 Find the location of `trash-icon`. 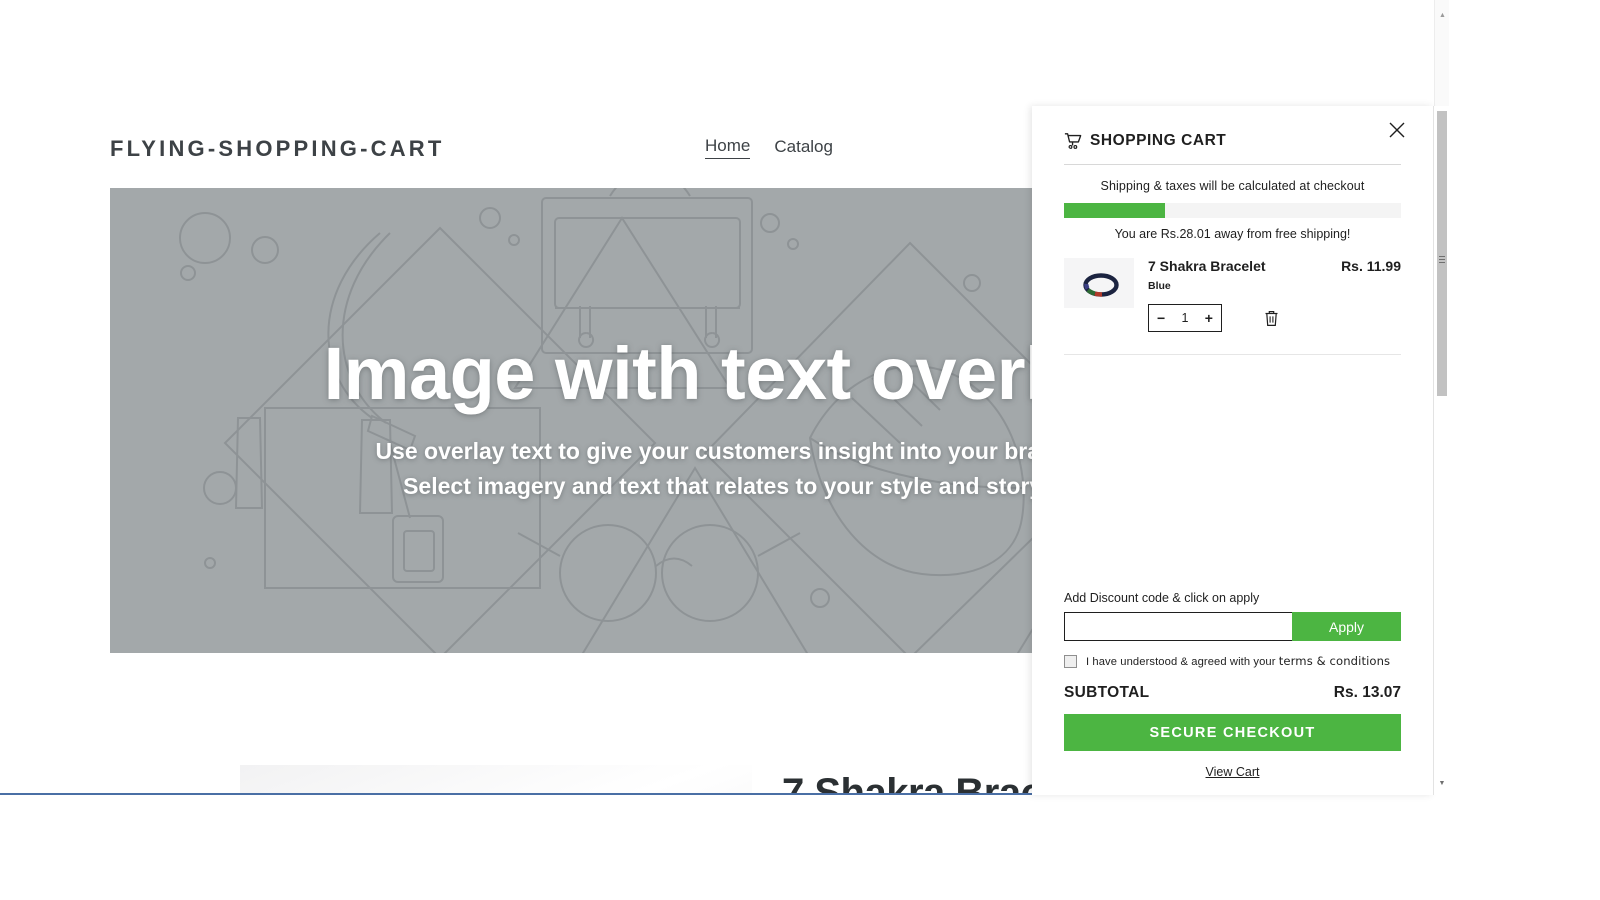

trash-icon is located at coordinates (1271, 318).